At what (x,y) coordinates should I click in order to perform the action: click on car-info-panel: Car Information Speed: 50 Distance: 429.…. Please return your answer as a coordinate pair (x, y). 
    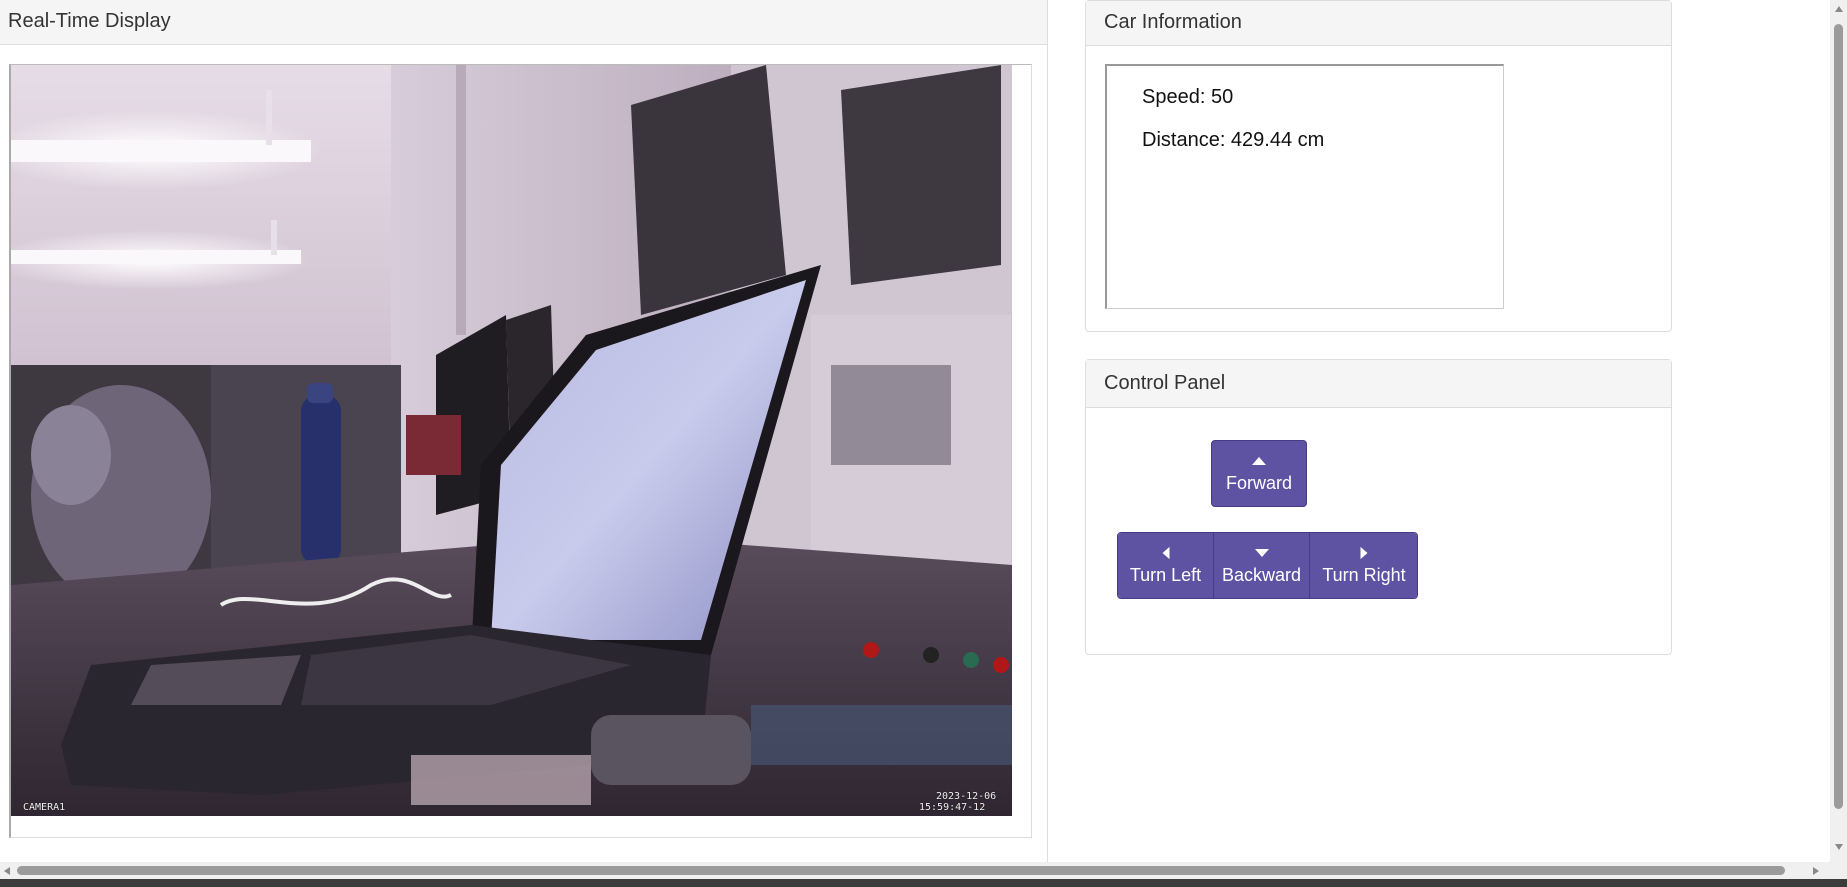
    Looking at the image, I should click on (1378, 166).